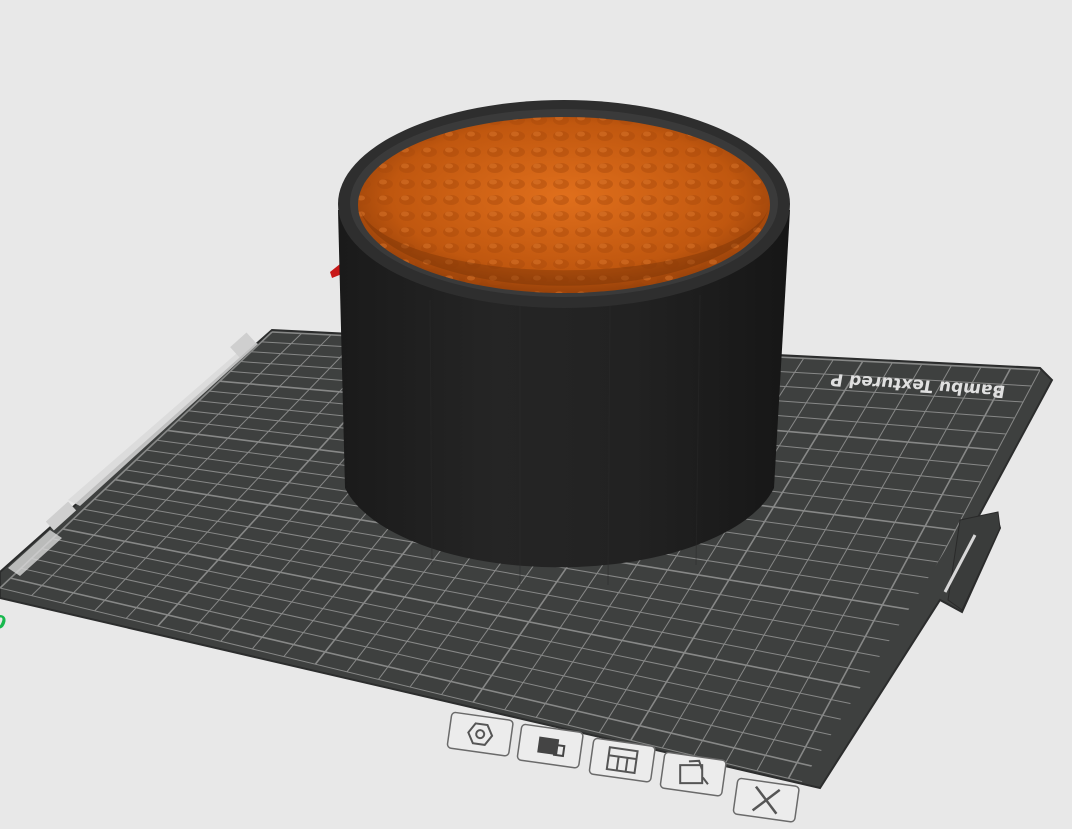 The width and height of the screenshot is (1072, 829). I want to click on origin-label: 0, so click(5, 621).